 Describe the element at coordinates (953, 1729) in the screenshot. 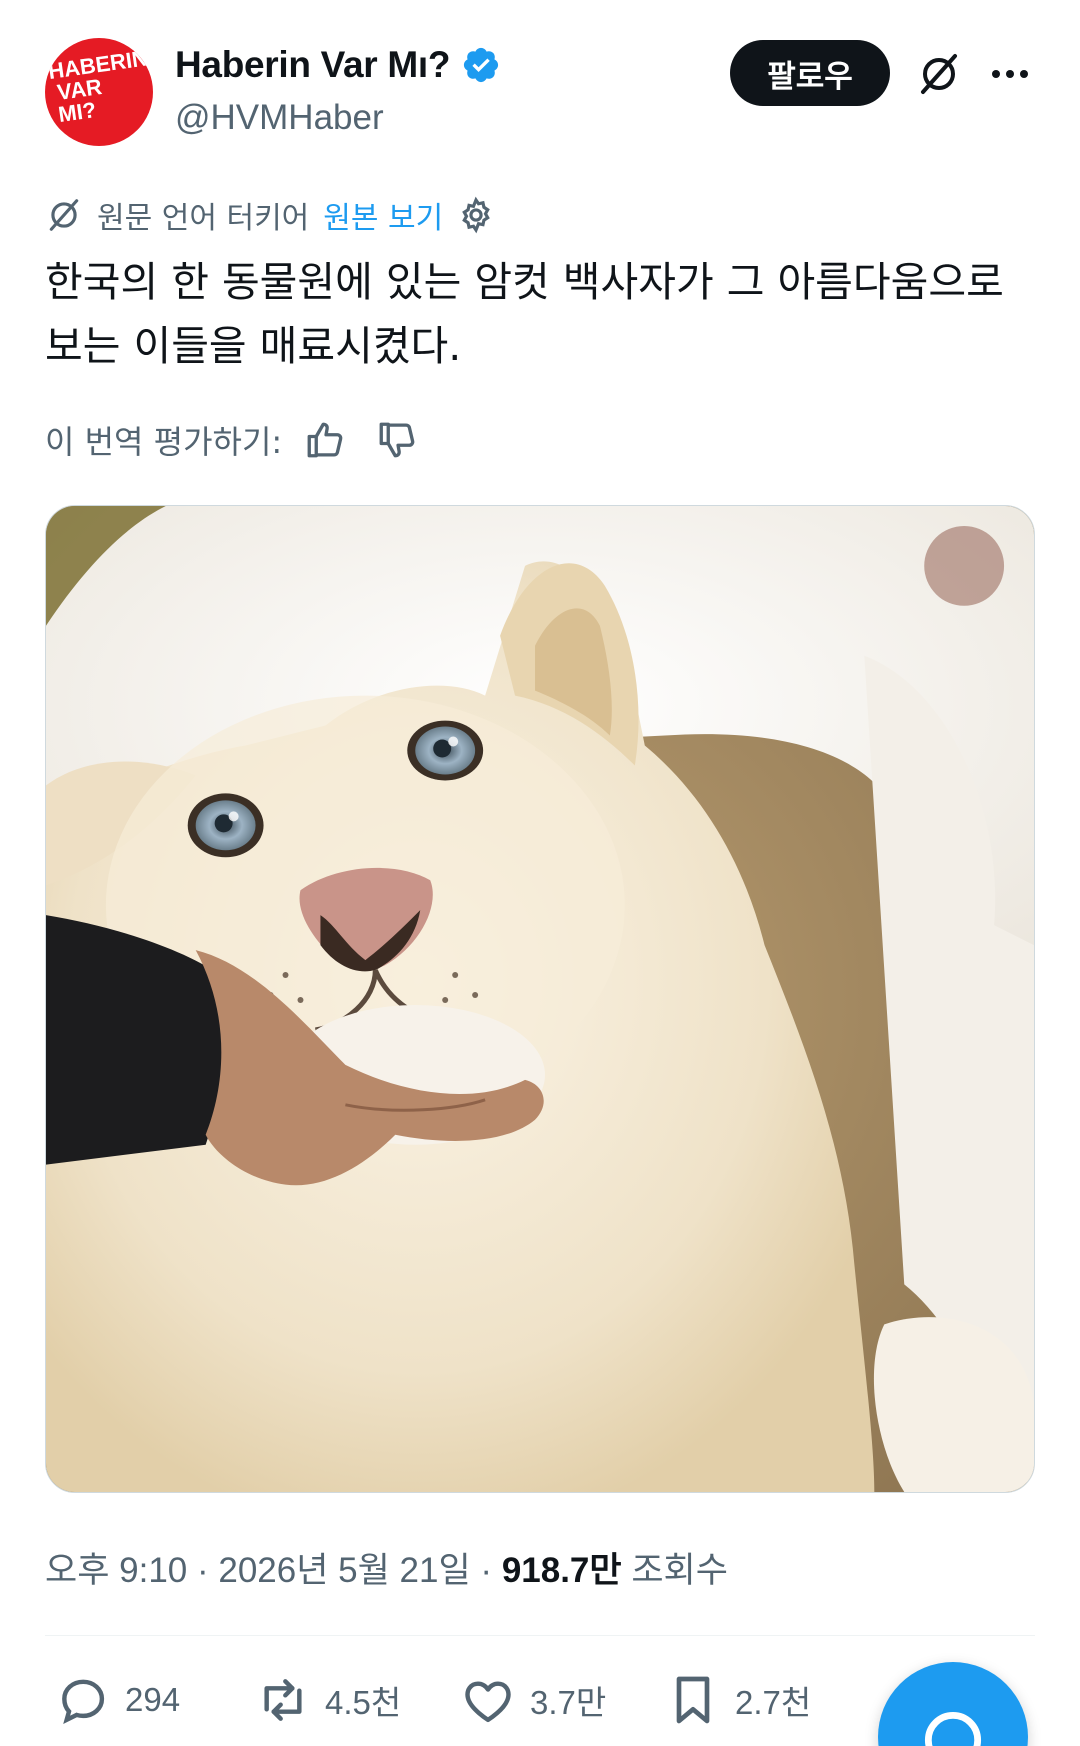

I see `compose-icon` at that location.